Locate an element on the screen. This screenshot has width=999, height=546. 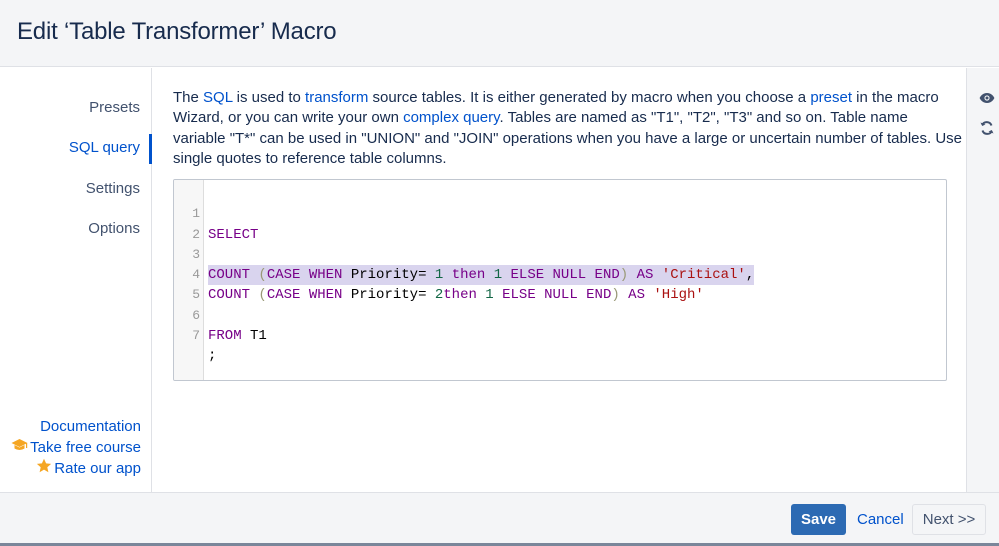
sidebar-item-presets: Presets is located at coordinates (114, 107).